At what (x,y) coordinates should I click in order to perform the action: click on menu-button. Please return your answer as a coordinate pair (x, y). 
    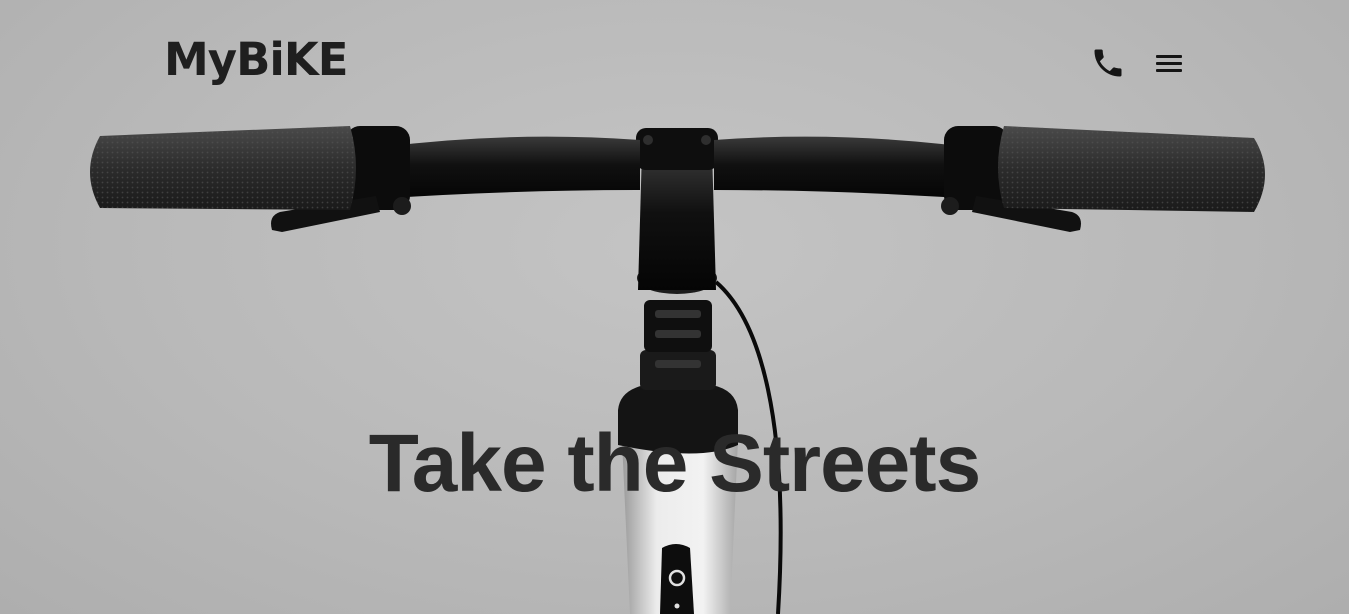
    Looking at the image, I should click on (1169, 63).